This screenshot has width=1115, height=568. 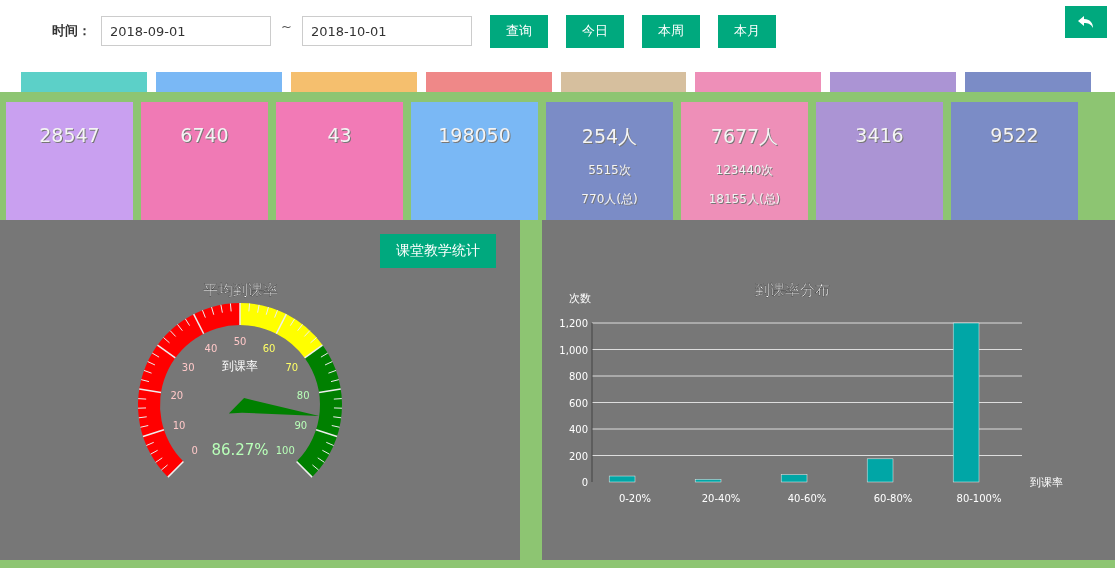 What do you see at coordinates (584, 482) in the screenshot?
I see `y-tick-label: 0` at bounding box center [584, 482].